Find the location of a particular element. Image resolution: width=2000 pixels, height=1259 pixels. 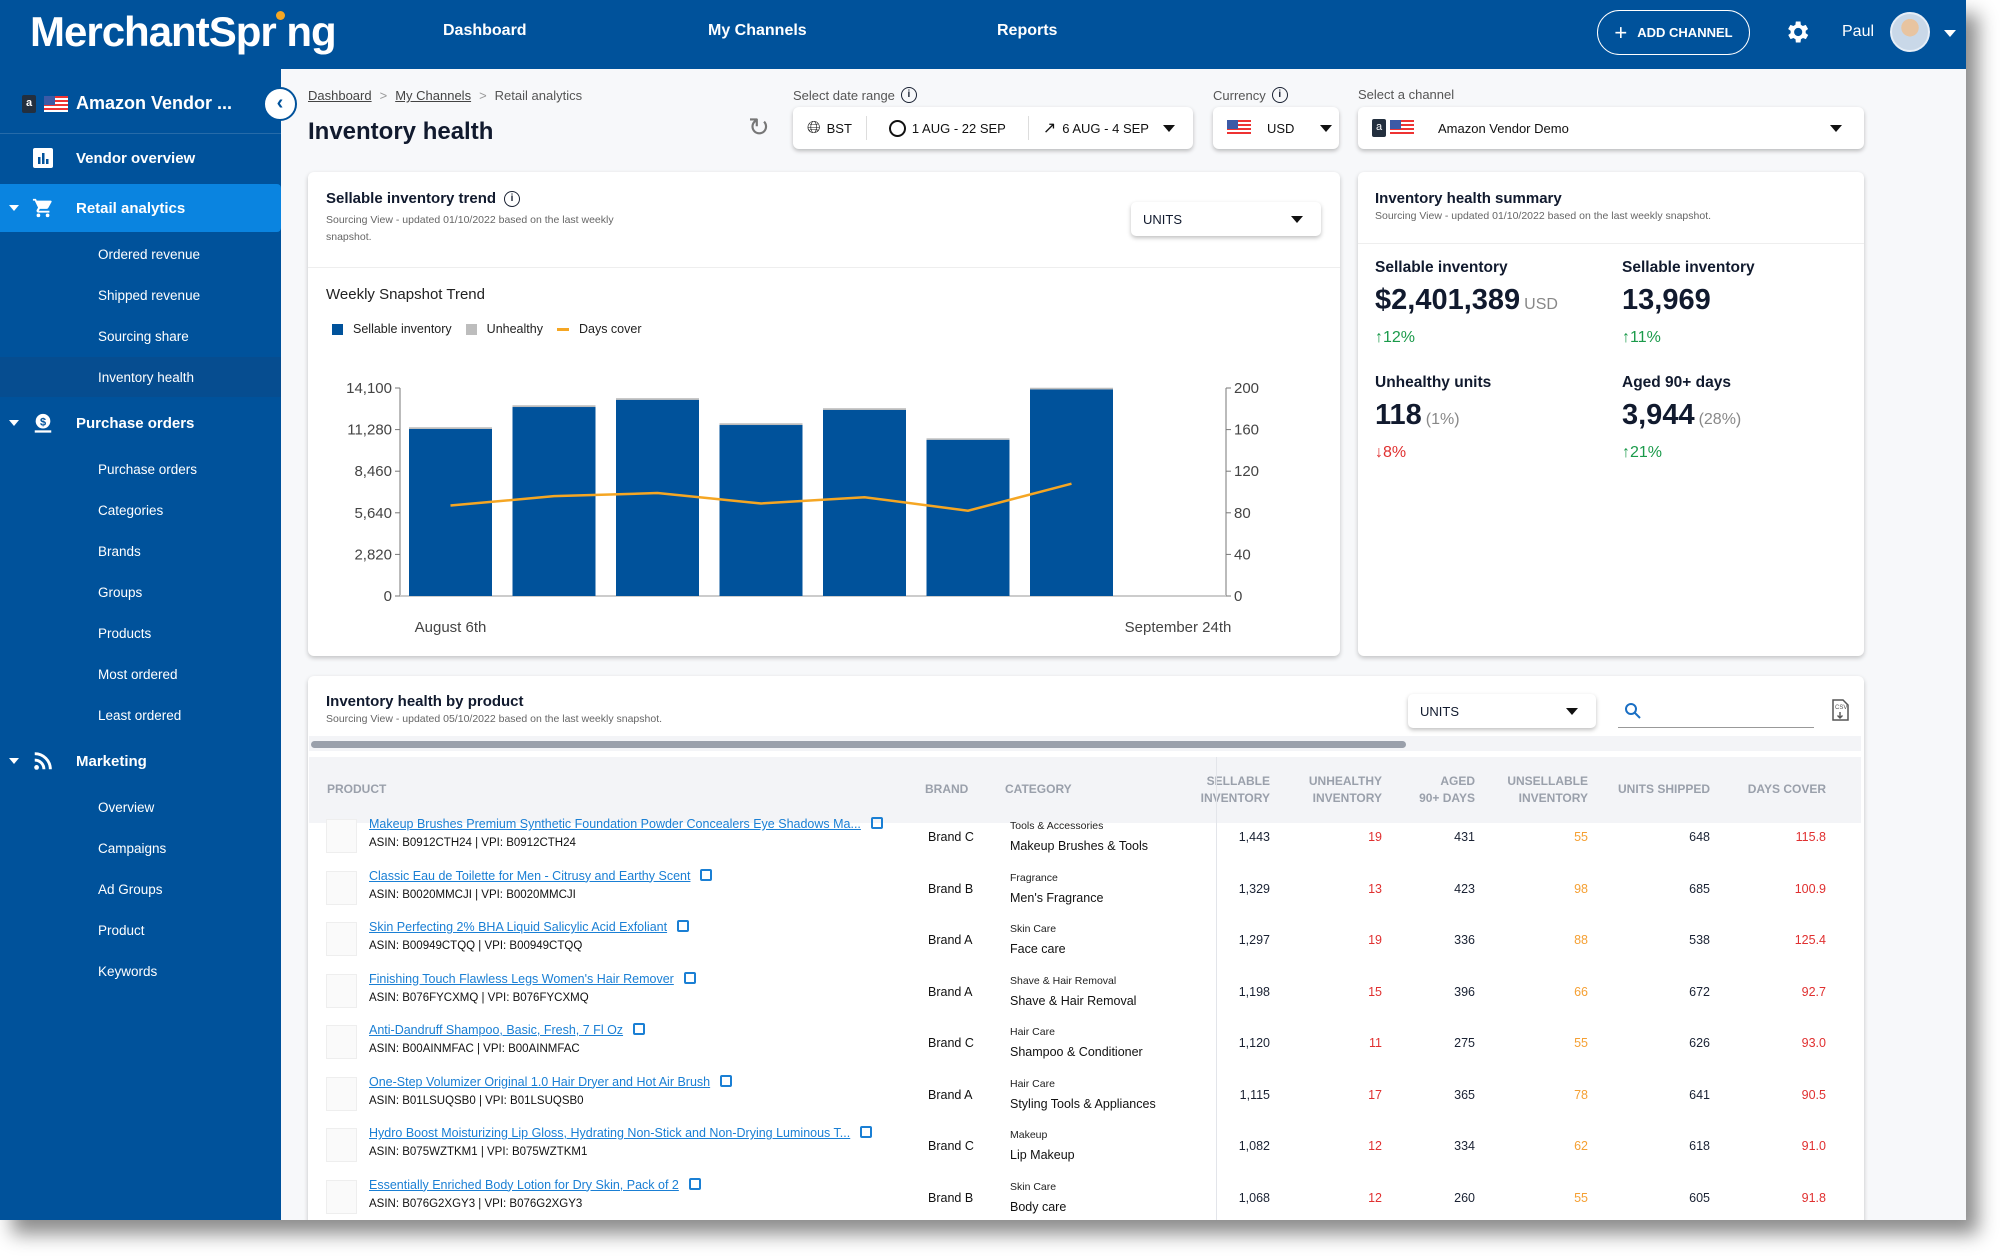

kpi-value-number: 13,969 is located at coordinates (1666, 300).